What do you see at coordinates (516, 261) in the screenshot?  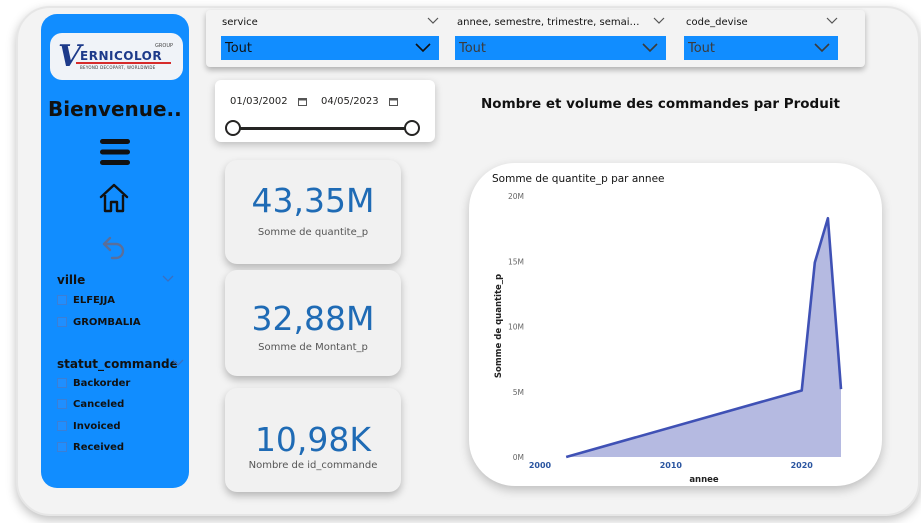 I see `y-tick-label: 15M` at bounding box center [516, 261].